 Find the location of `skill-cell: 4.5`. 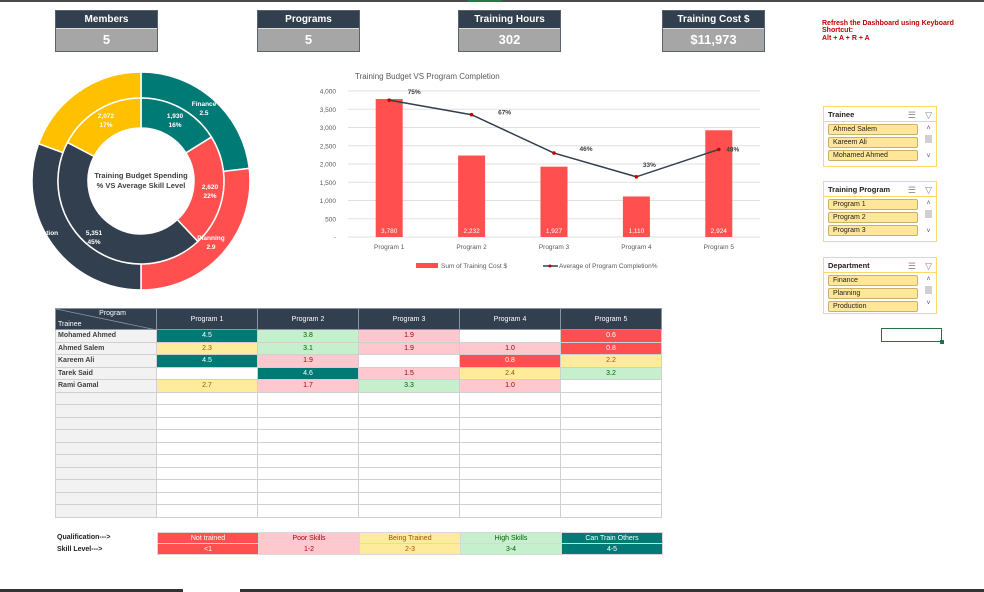

skill-cell: 4.5 is located at coordinates (207, 361).